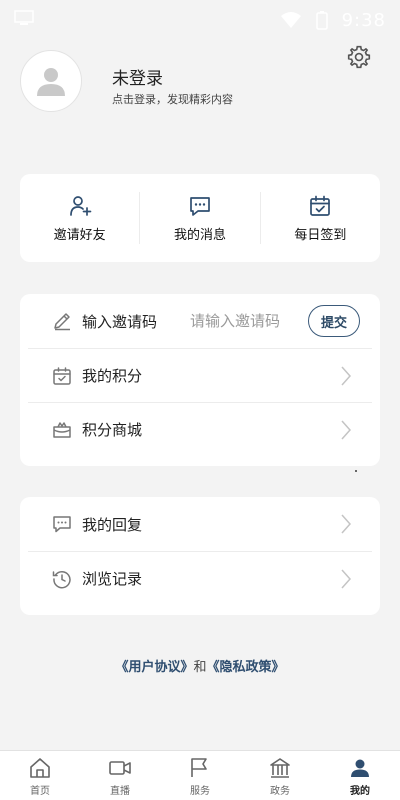  Describe the element at coordinates (360, 768) in the screenshot. I see `user-icon` at that location.